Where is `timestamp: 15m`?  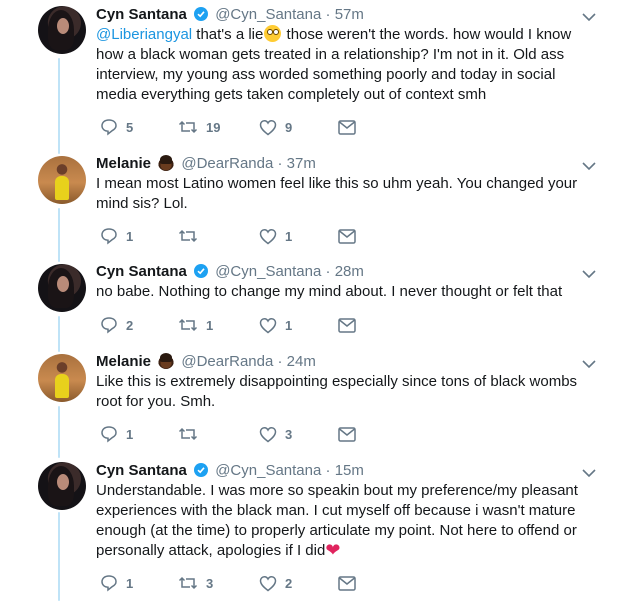
timestamp: 15m is located at coordinates (349, 470).